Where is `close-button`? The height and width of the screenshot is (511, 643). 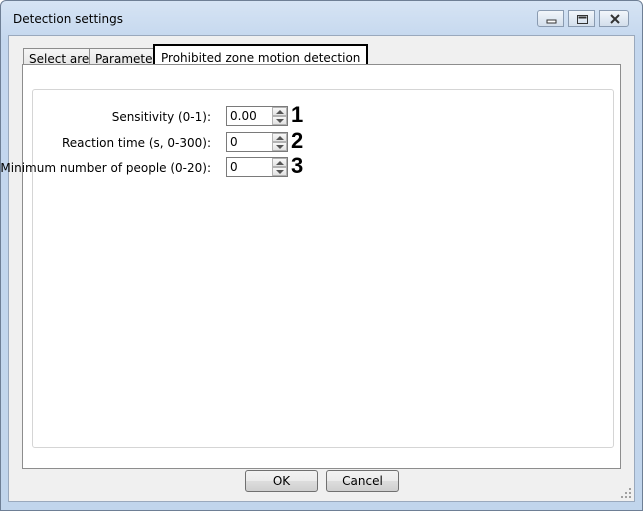
close-button is located at coordinates (614, 18).